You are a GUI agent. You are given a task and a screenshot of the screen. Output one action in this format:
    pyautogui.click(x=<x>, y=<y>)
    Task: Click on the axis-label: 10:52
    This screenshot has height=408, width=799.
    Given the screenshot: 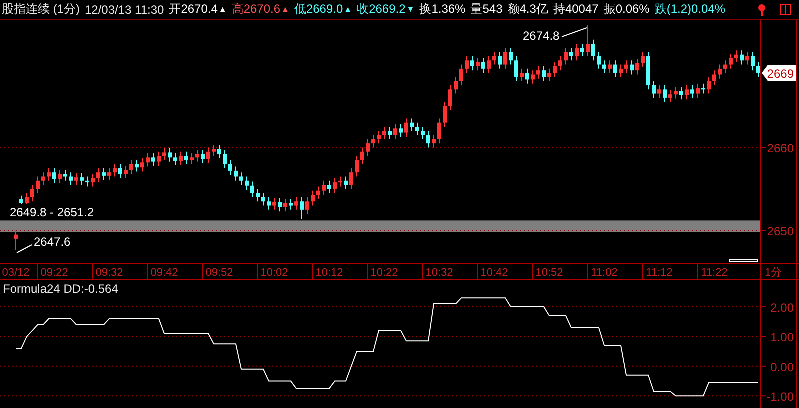 What is the action you would take?
    pyautogui.click(x=550, y=273)
    